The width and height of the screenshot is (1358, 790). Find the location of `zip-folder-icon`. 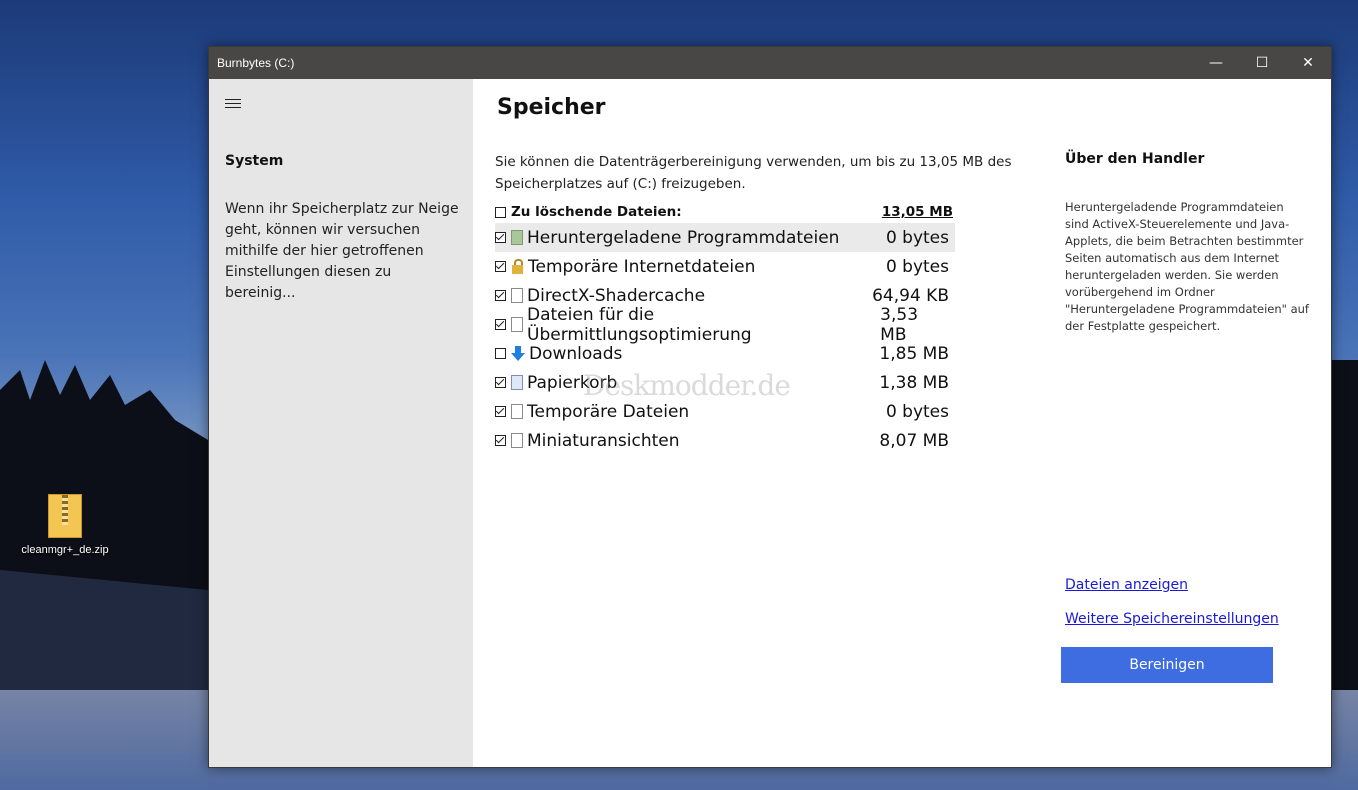

zip-folder-icon is located at coordinates (65, 516).